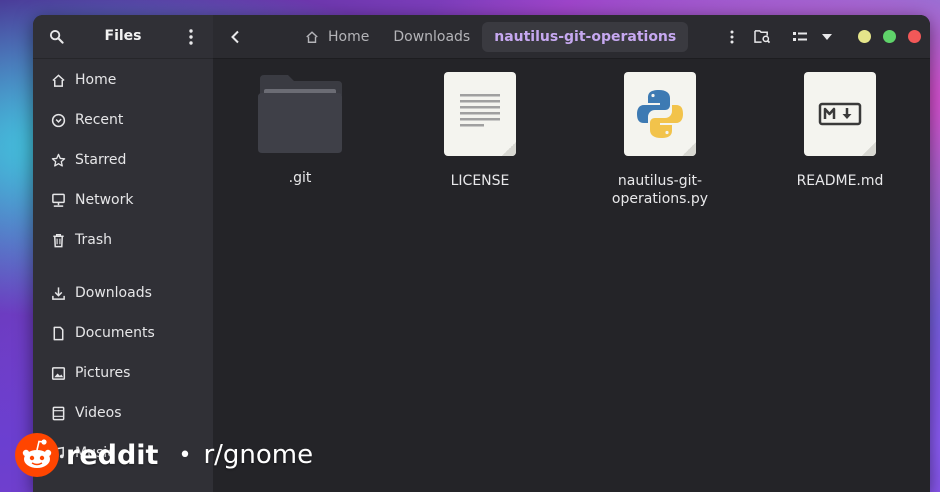  What do you see at coordinates (96, 80) in the screenshot?
I see `sidebar-item-label: Home` at bounding box center [96, 80].